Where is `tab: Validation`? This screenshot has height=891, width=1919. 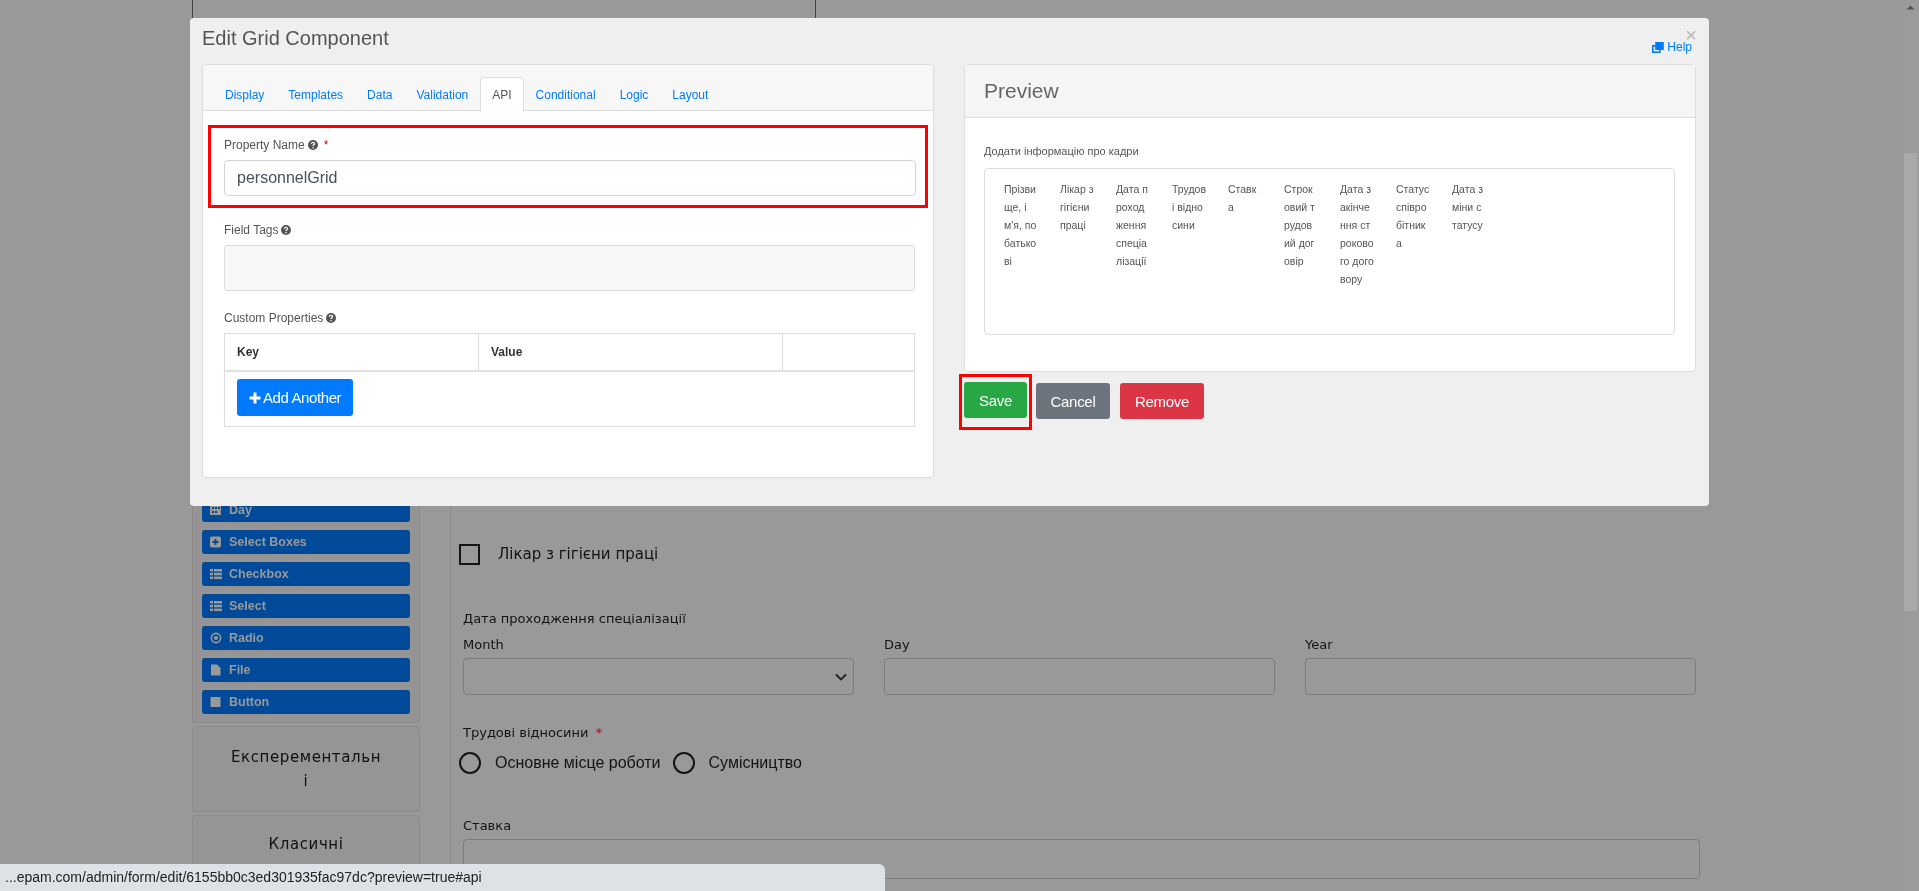 tab: Validation is located at coordinates (442, 94).